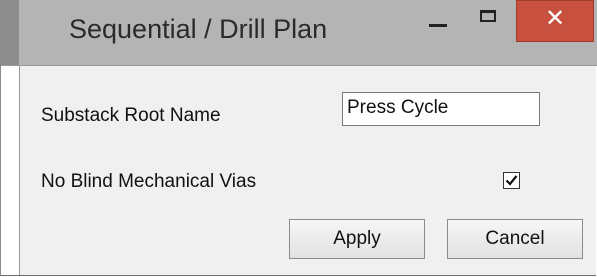  What do you see at coordinates (488, 16) in the screenshot?
I see `maximize-icon` at bounding box center [488, 16].